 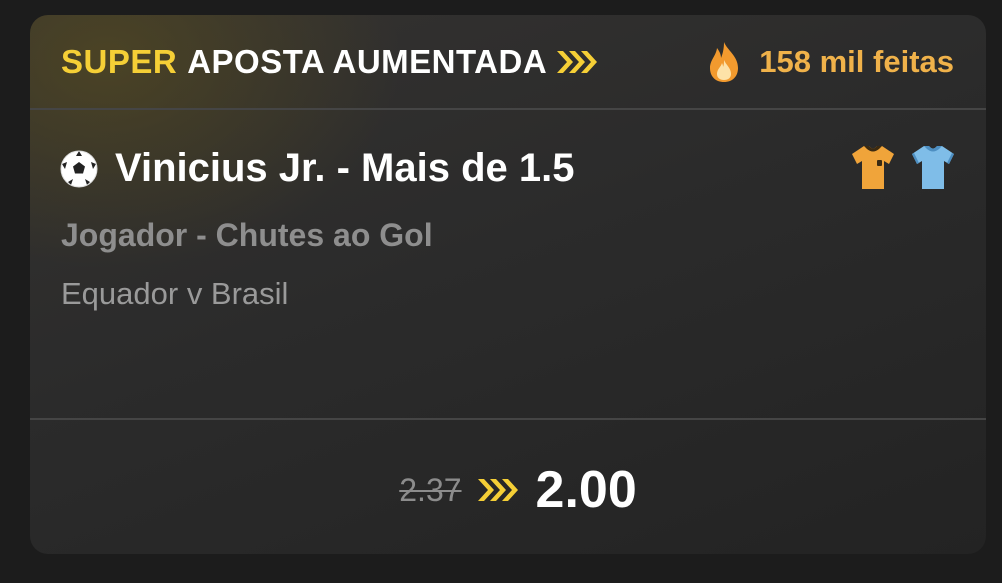 What do you see at coordinates (79, 169) in the screenshot?
I see `soccer-ball-icon` at bounding box center [79, 169].